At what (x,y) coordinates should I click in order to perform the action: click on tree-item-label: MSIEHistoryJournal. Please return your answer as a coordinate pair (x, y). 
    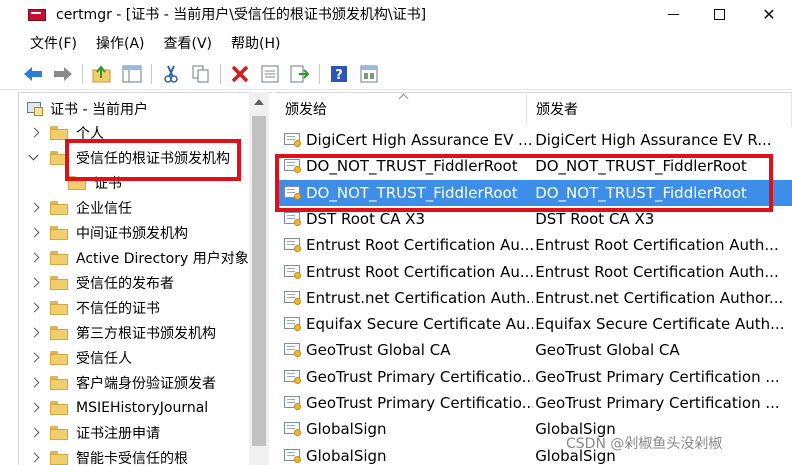
    Looking at the image, I should click on (142, 408).